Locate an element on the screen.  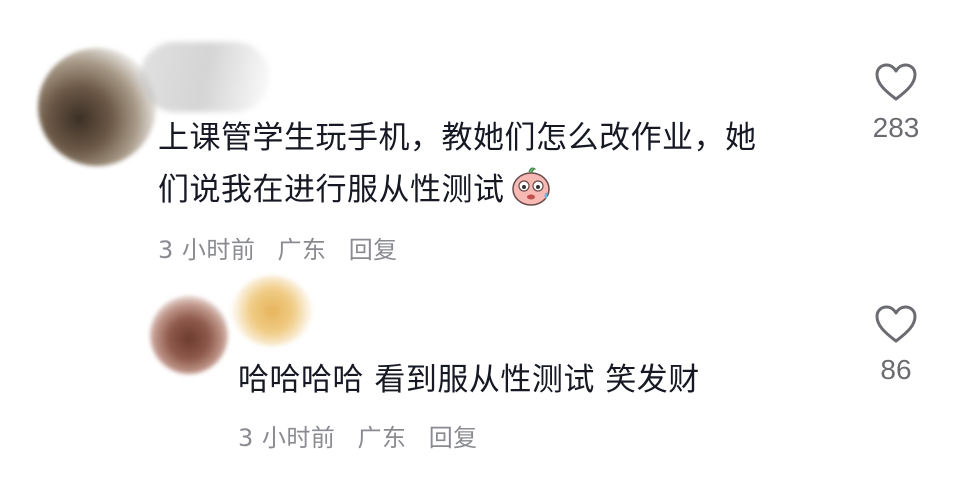
comment-text: 哈哈哈哈 看到服从性测试 笑发财 is located at coordinates (518, 380).